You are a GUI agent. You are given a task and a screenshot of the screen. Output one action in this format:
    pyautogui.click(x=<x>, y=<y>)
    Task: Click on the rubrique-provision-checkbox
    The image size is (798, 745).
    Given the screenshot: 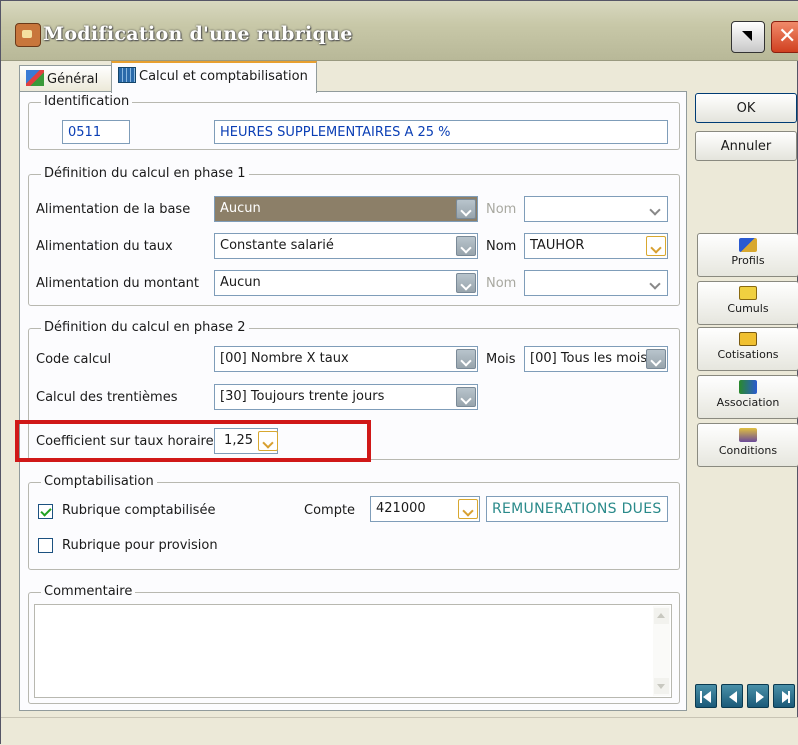 What is the action you would take?
    pyautogui.click(x=45, y=545)
    